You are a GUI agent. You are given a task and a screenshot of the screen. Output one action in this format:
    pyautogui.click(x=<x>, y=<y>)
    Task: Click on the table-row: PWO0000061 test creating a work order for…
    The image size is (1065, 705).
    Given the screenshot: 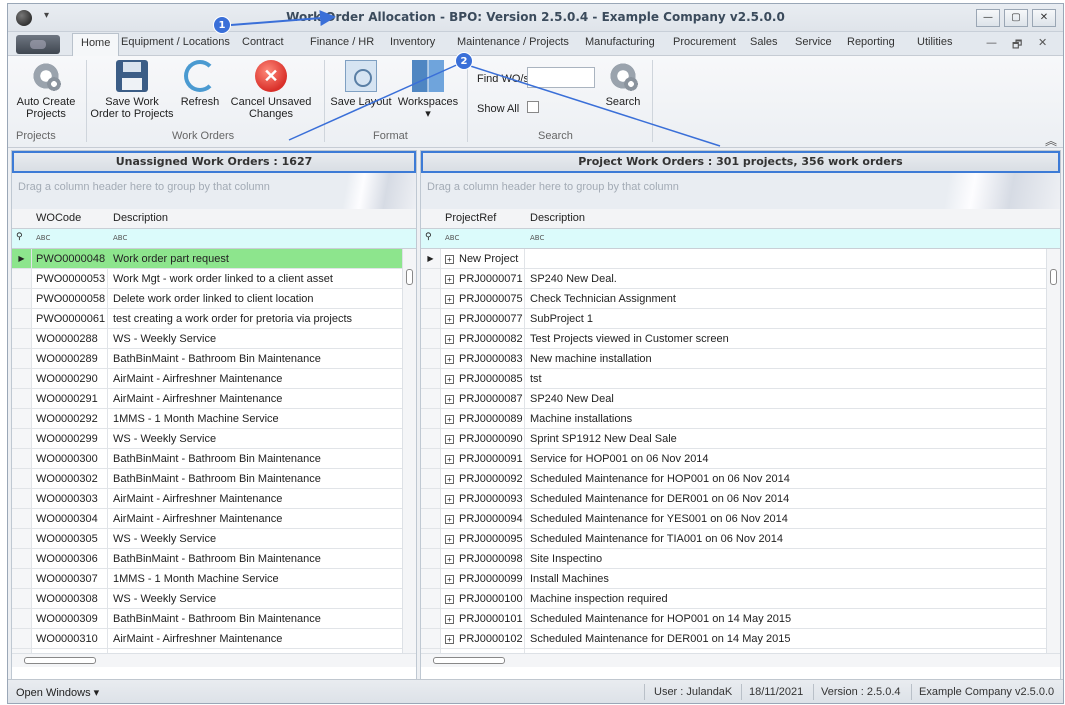 What is the action you would take?
    pyautogui.click(x=214, y=319)
    